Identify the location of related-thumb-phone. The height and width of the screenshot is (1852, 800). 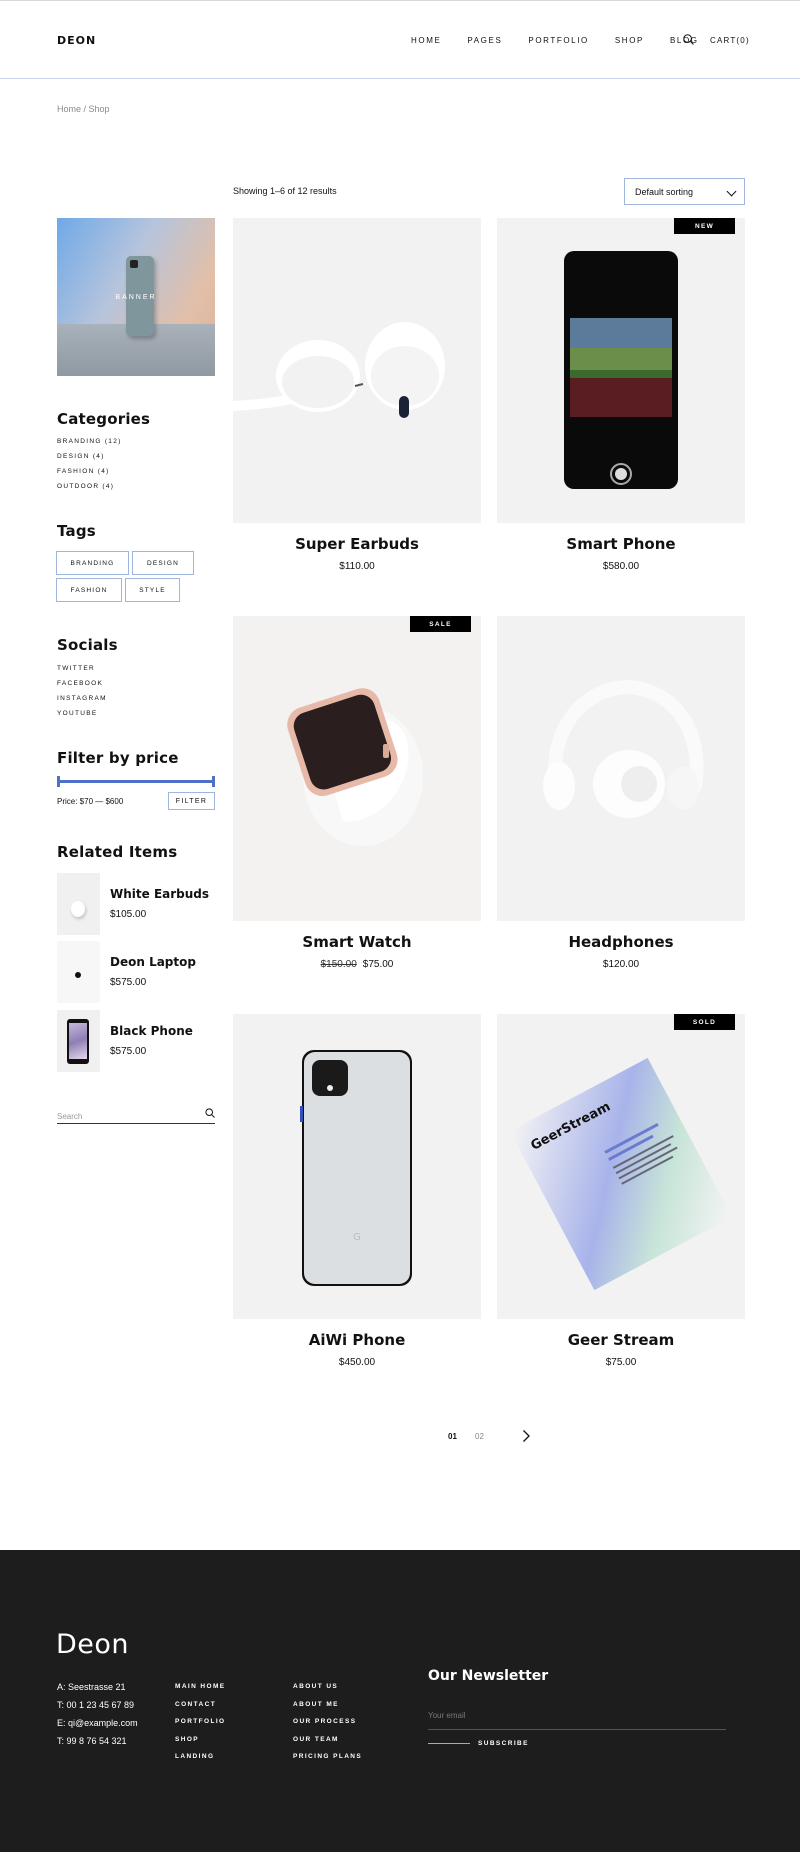
(78, 1041).